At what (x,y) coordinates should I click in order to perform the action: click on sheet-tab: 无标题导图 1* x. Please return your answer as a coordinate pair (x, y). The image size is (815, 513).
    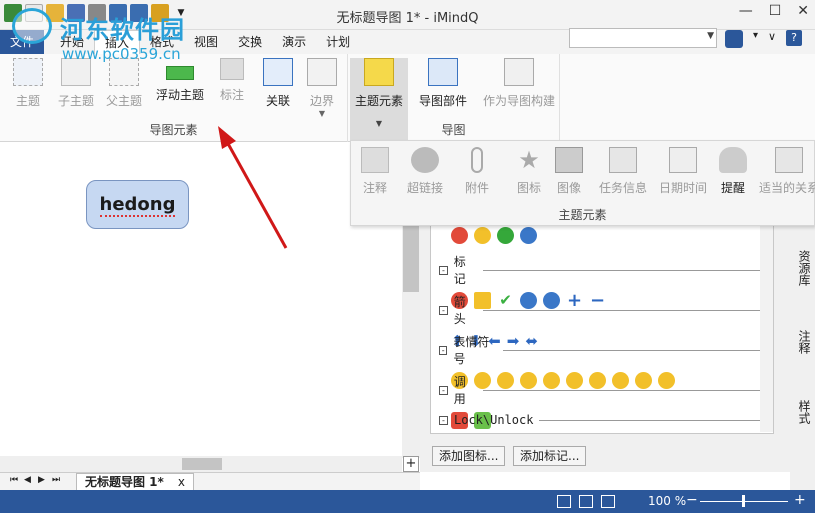
    Looking at the image, I should click on (135, 482).